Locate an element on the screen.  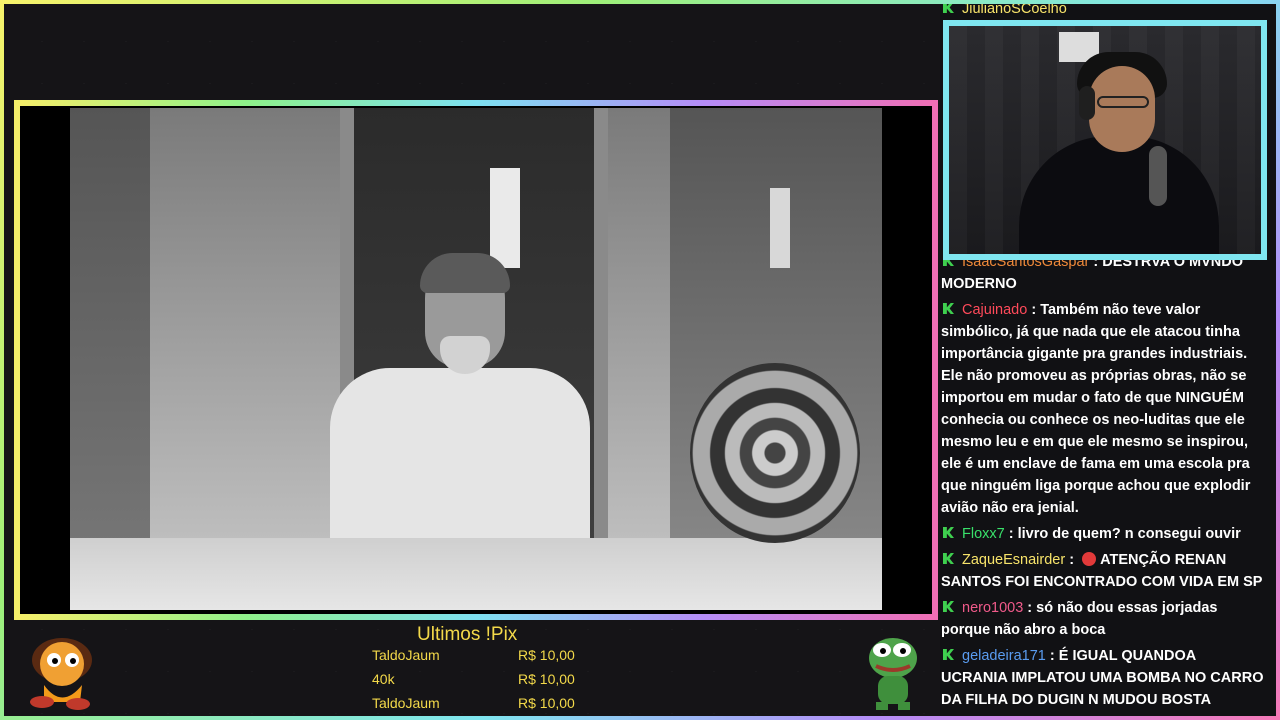
photo-door-window is located at coordinates (505, 218).